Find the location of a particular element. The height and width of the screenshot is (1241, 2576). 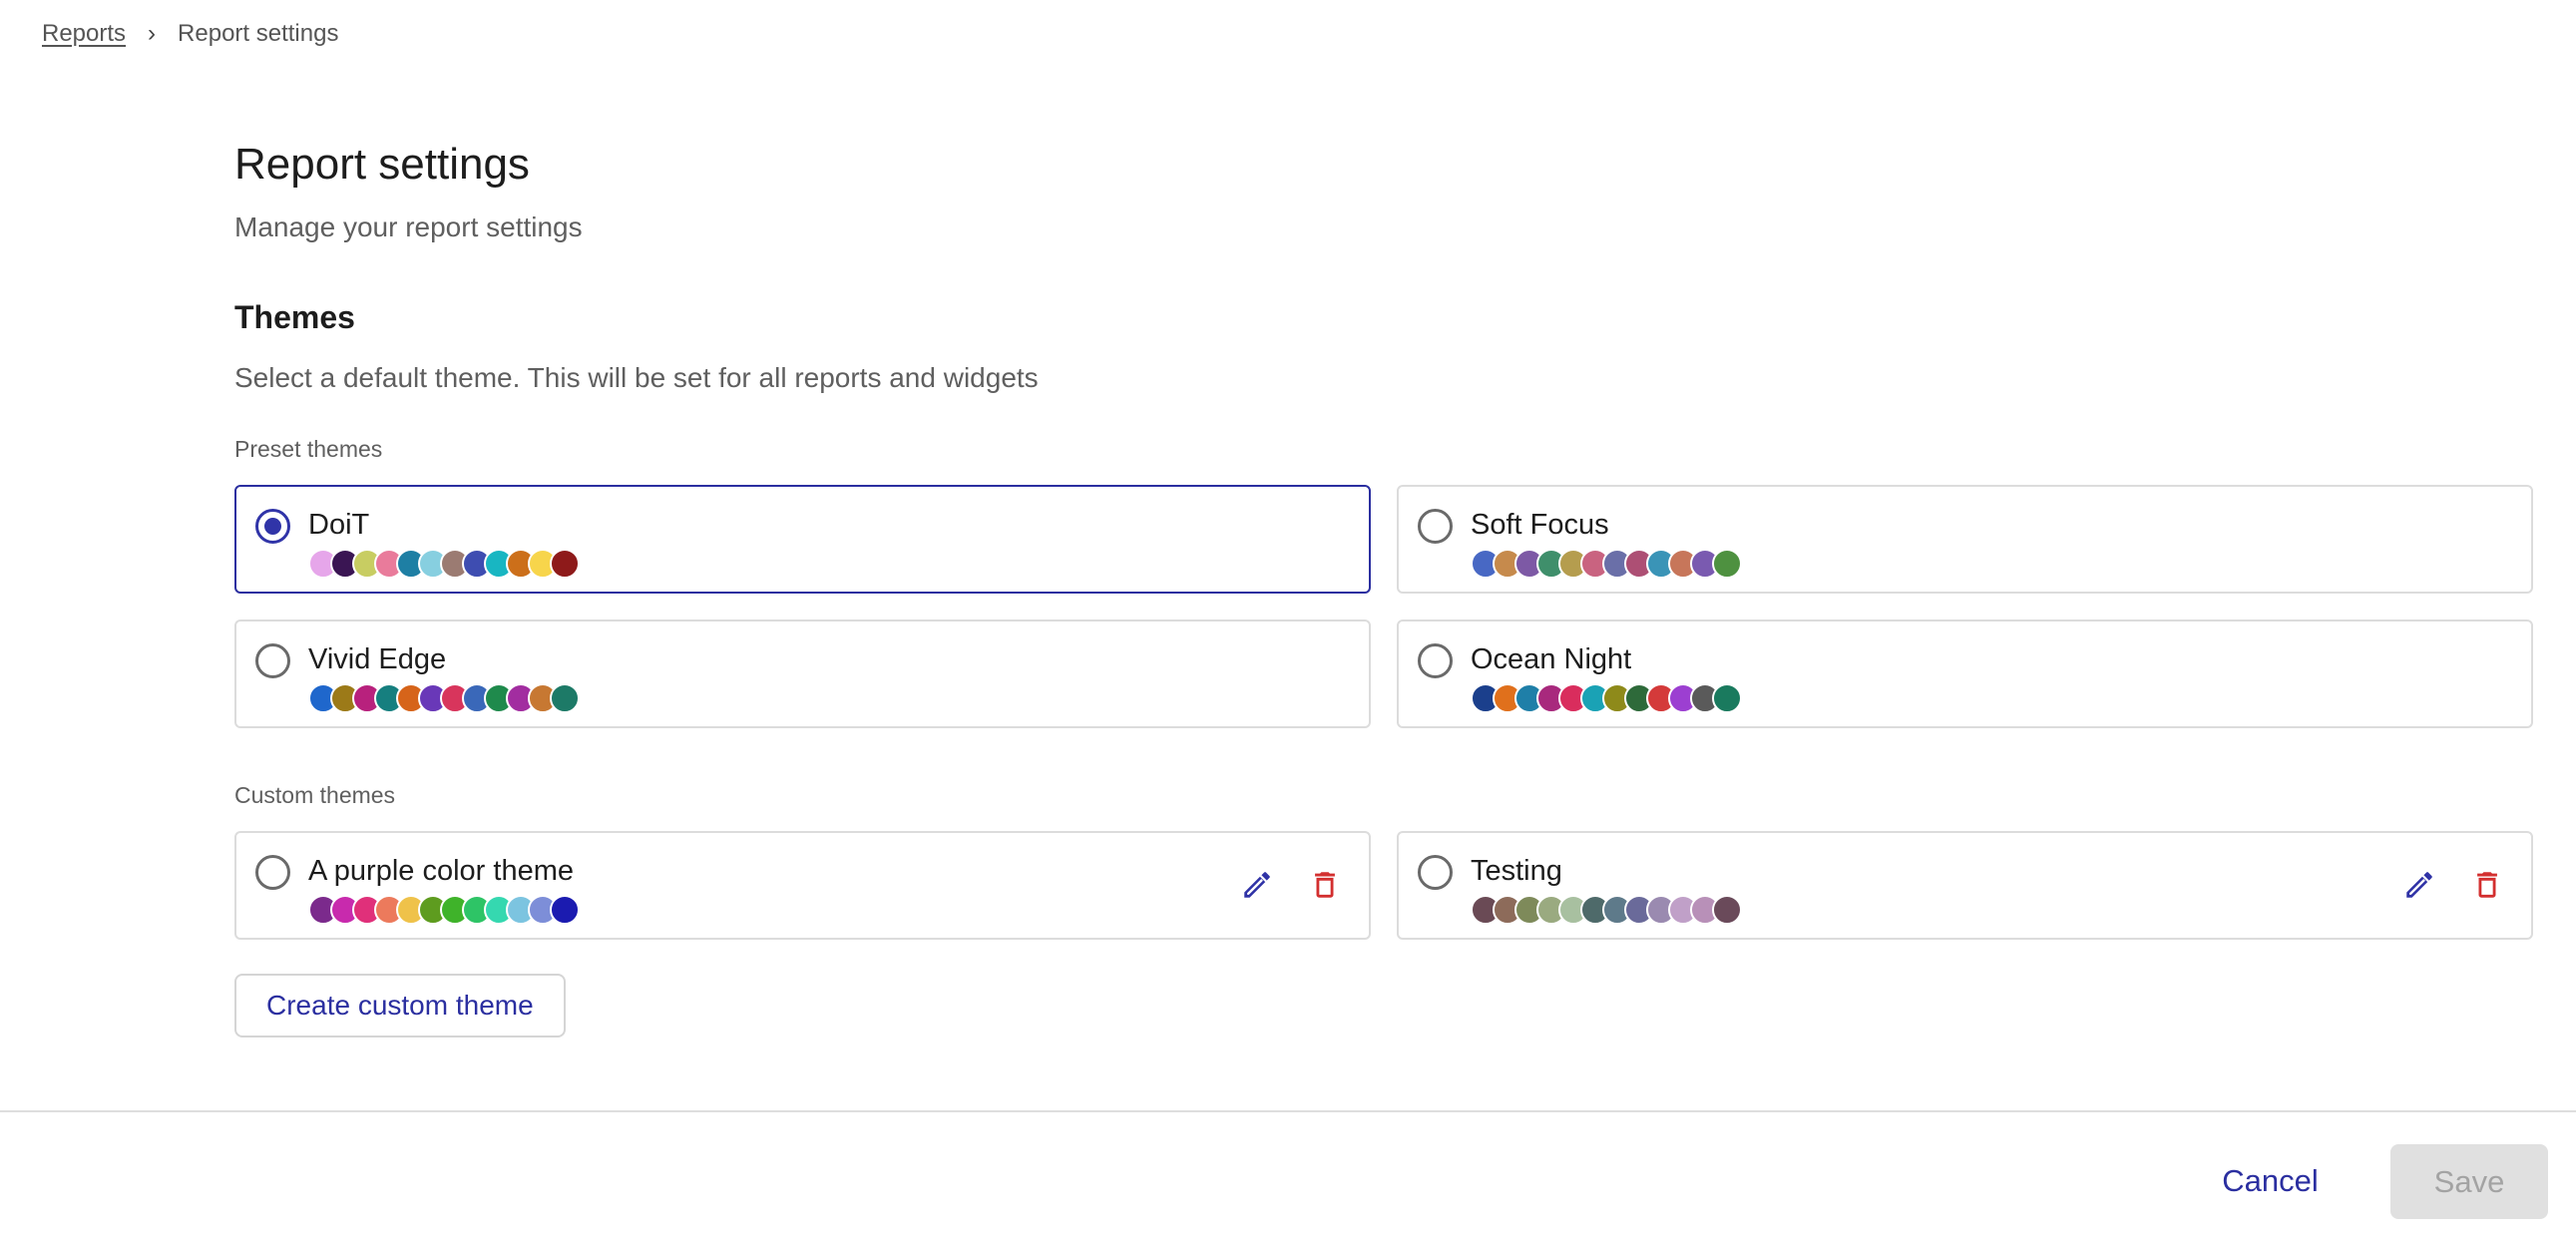

save-button: Save is located at coordinates (2469, 1181).